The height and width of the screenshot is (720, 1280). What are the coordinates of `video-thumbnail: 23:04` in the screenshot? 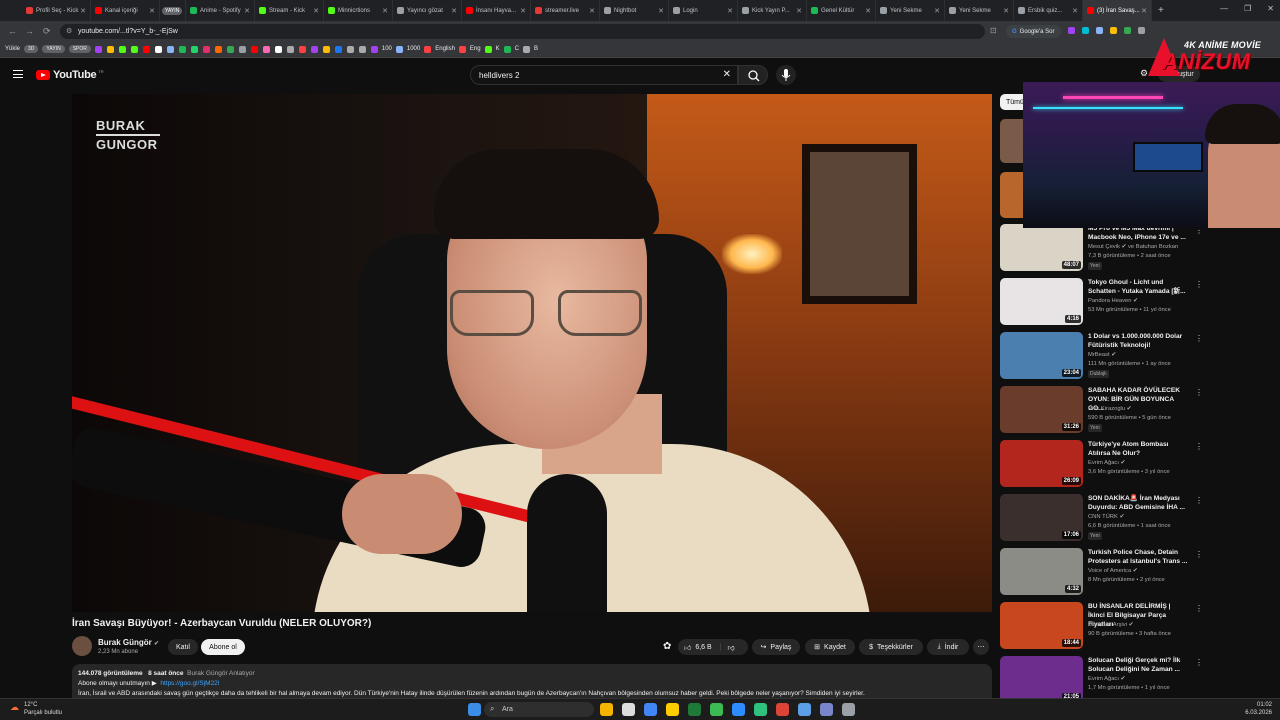 It's located at (1041, 355).